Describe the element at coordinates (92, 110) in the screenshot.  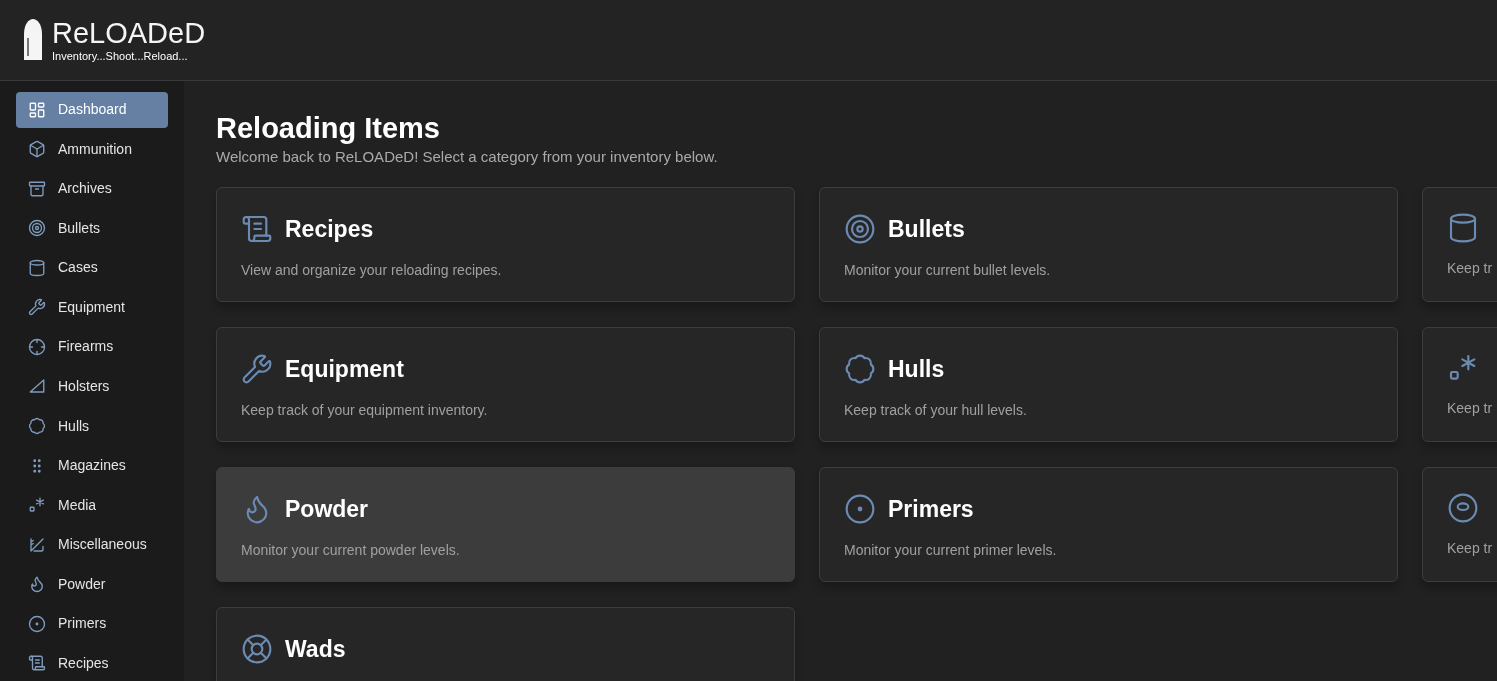
I see `sidebar-item: Dashboard` at that location.